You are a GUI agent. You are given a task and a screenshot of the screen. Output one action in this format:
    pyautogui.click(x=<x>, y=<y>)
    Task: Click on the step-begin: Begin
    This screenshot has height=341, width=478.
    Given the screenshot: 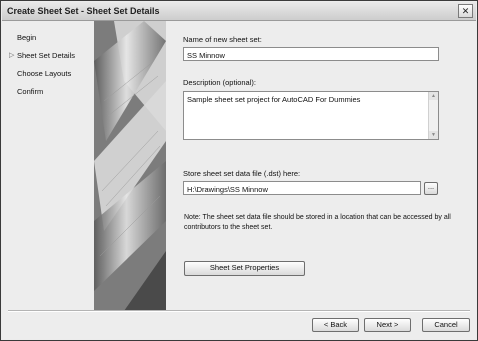 What is the action you would take?
    pyautogui.click(x=26, y=38)
    